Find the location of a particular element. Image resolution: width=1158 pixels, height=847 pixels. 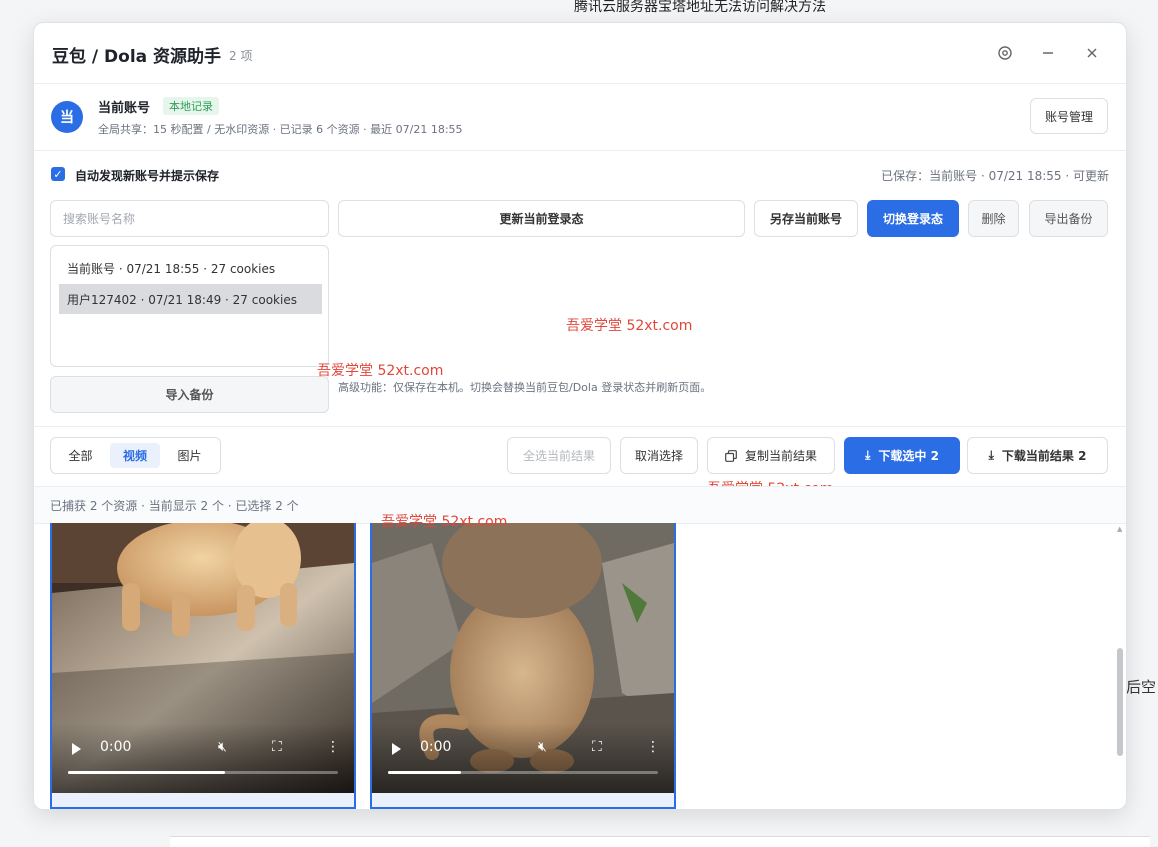

save-as-account-button: 另存当前账号 is located at coordinates (806, 218).